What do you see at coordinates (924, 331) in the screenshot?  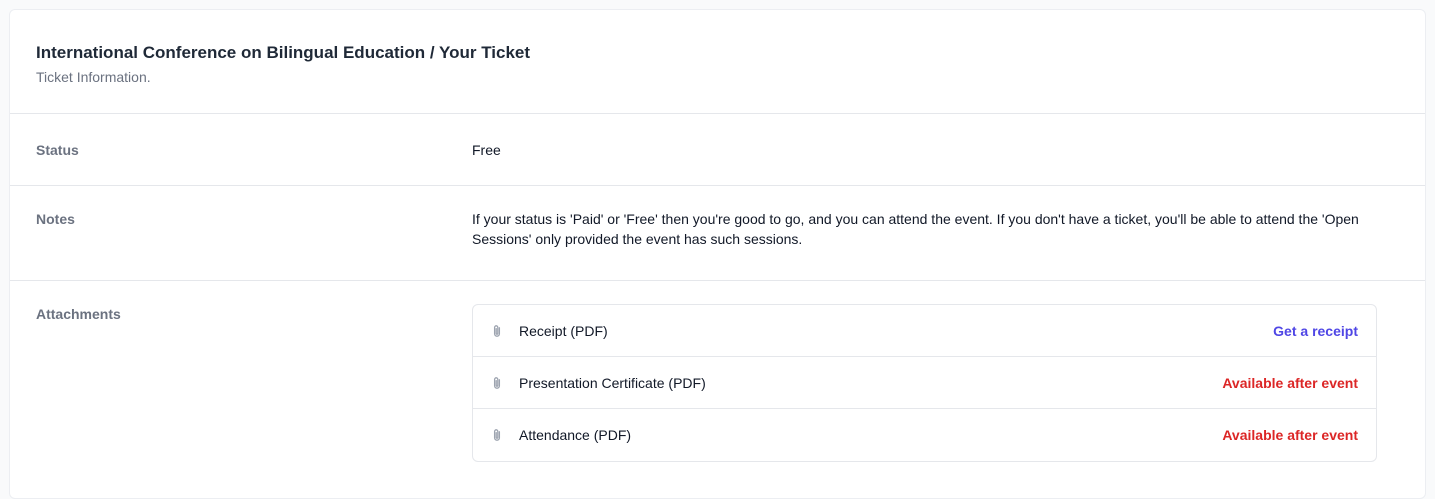 I see `attachment-receipt: Receipt (PDF) Get a receipt` at bounding box center [924, 331].